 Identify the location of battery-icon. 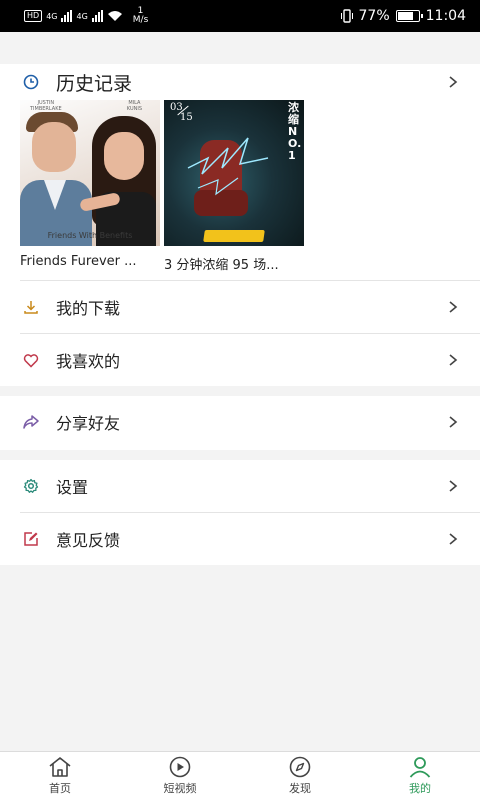
(409, 16).